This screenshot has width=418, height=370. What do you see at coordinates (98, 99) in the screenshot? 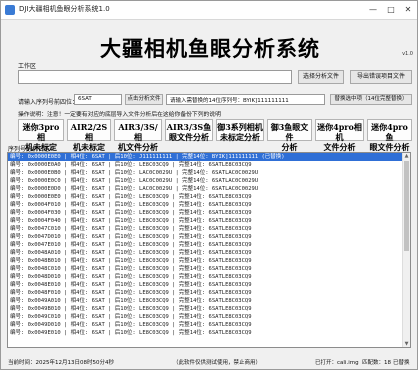
I see `serial-prefix-input: 6SAT` at bounding box center [98, 99].